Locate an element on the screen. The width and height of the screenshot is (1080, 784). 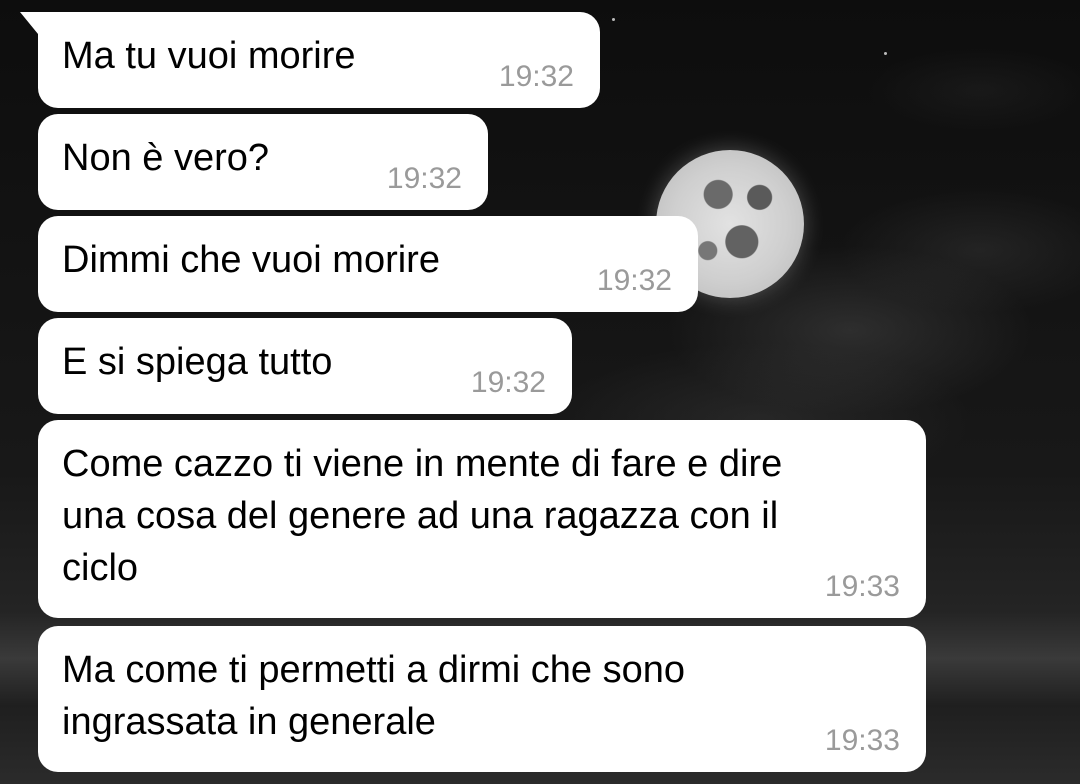
message-text: Dimmi che vuoi morire is located at coordinates (251, 260).